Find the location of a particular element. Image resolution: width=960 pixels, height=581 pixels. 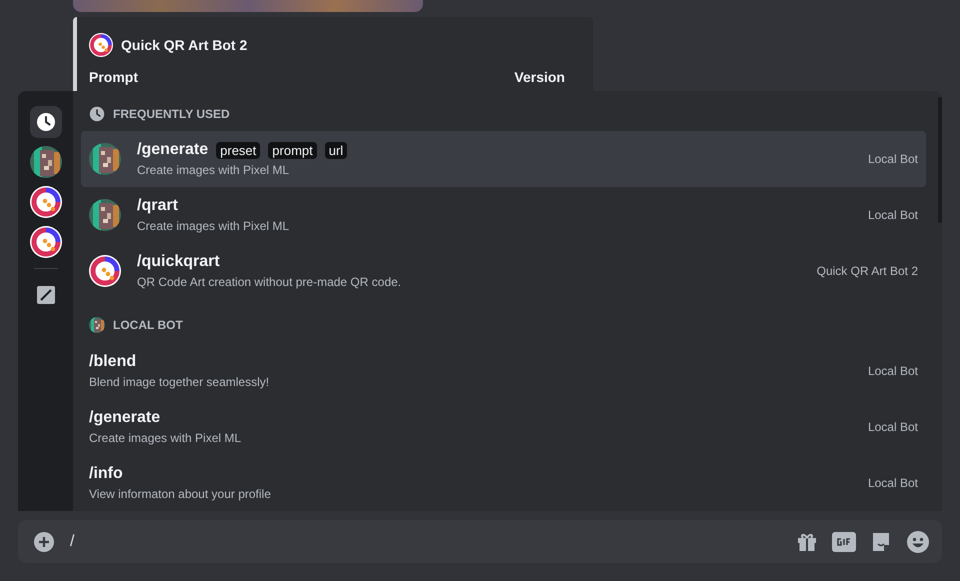

message-input: / is located at coordinates (425, 541).